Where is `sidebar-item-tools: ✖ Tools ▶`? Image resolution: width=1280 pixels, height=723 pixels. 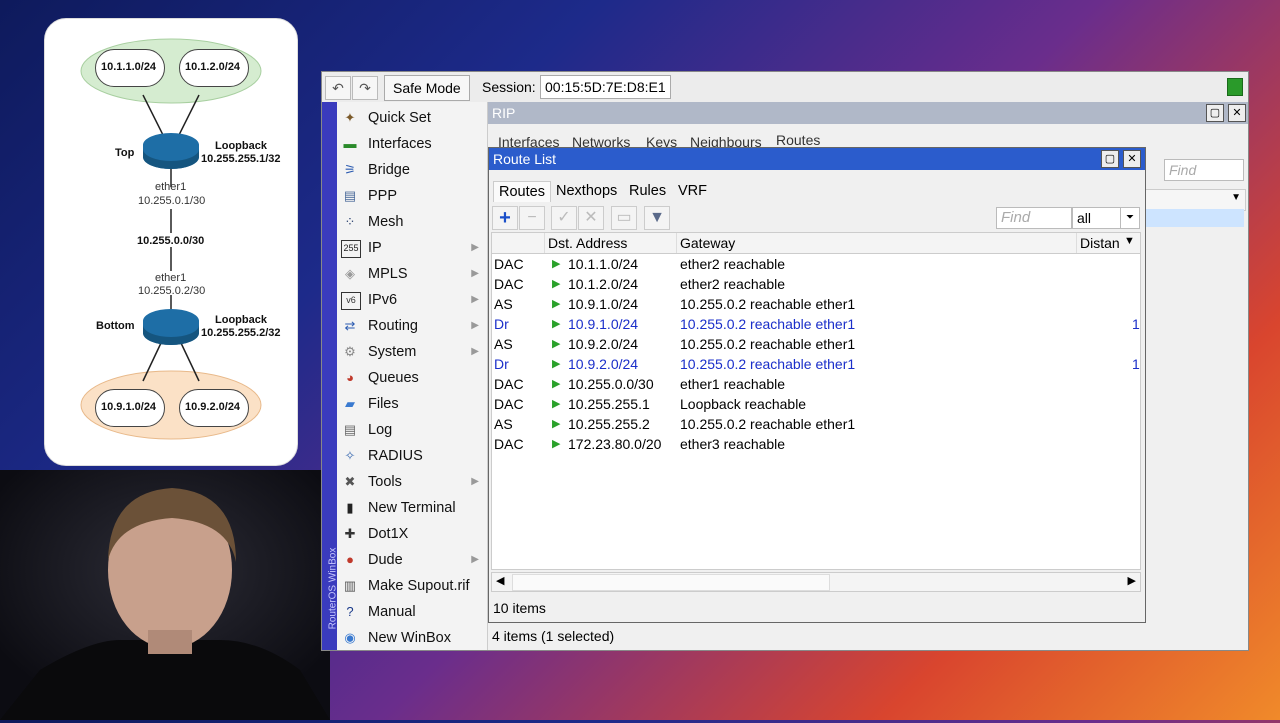 sidebar-item-tools: ✖ Tools ▶ is located at coordinates (412, 482).